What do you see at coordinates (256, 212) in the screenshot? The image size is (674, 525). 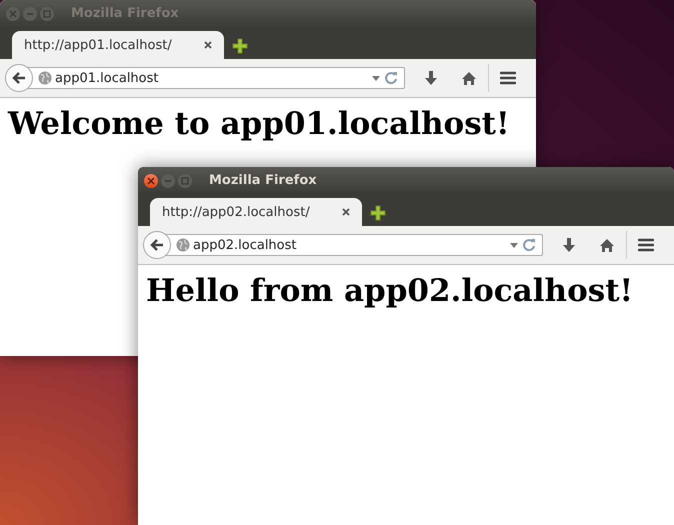 I see `browser-tab: http://app02.localhost/` at bounding box center [256, 212].